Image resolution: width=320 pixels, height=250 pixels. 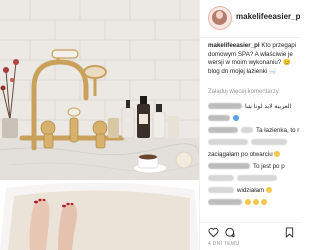 I want to click on comment-icon, so click(x=229, y=232).